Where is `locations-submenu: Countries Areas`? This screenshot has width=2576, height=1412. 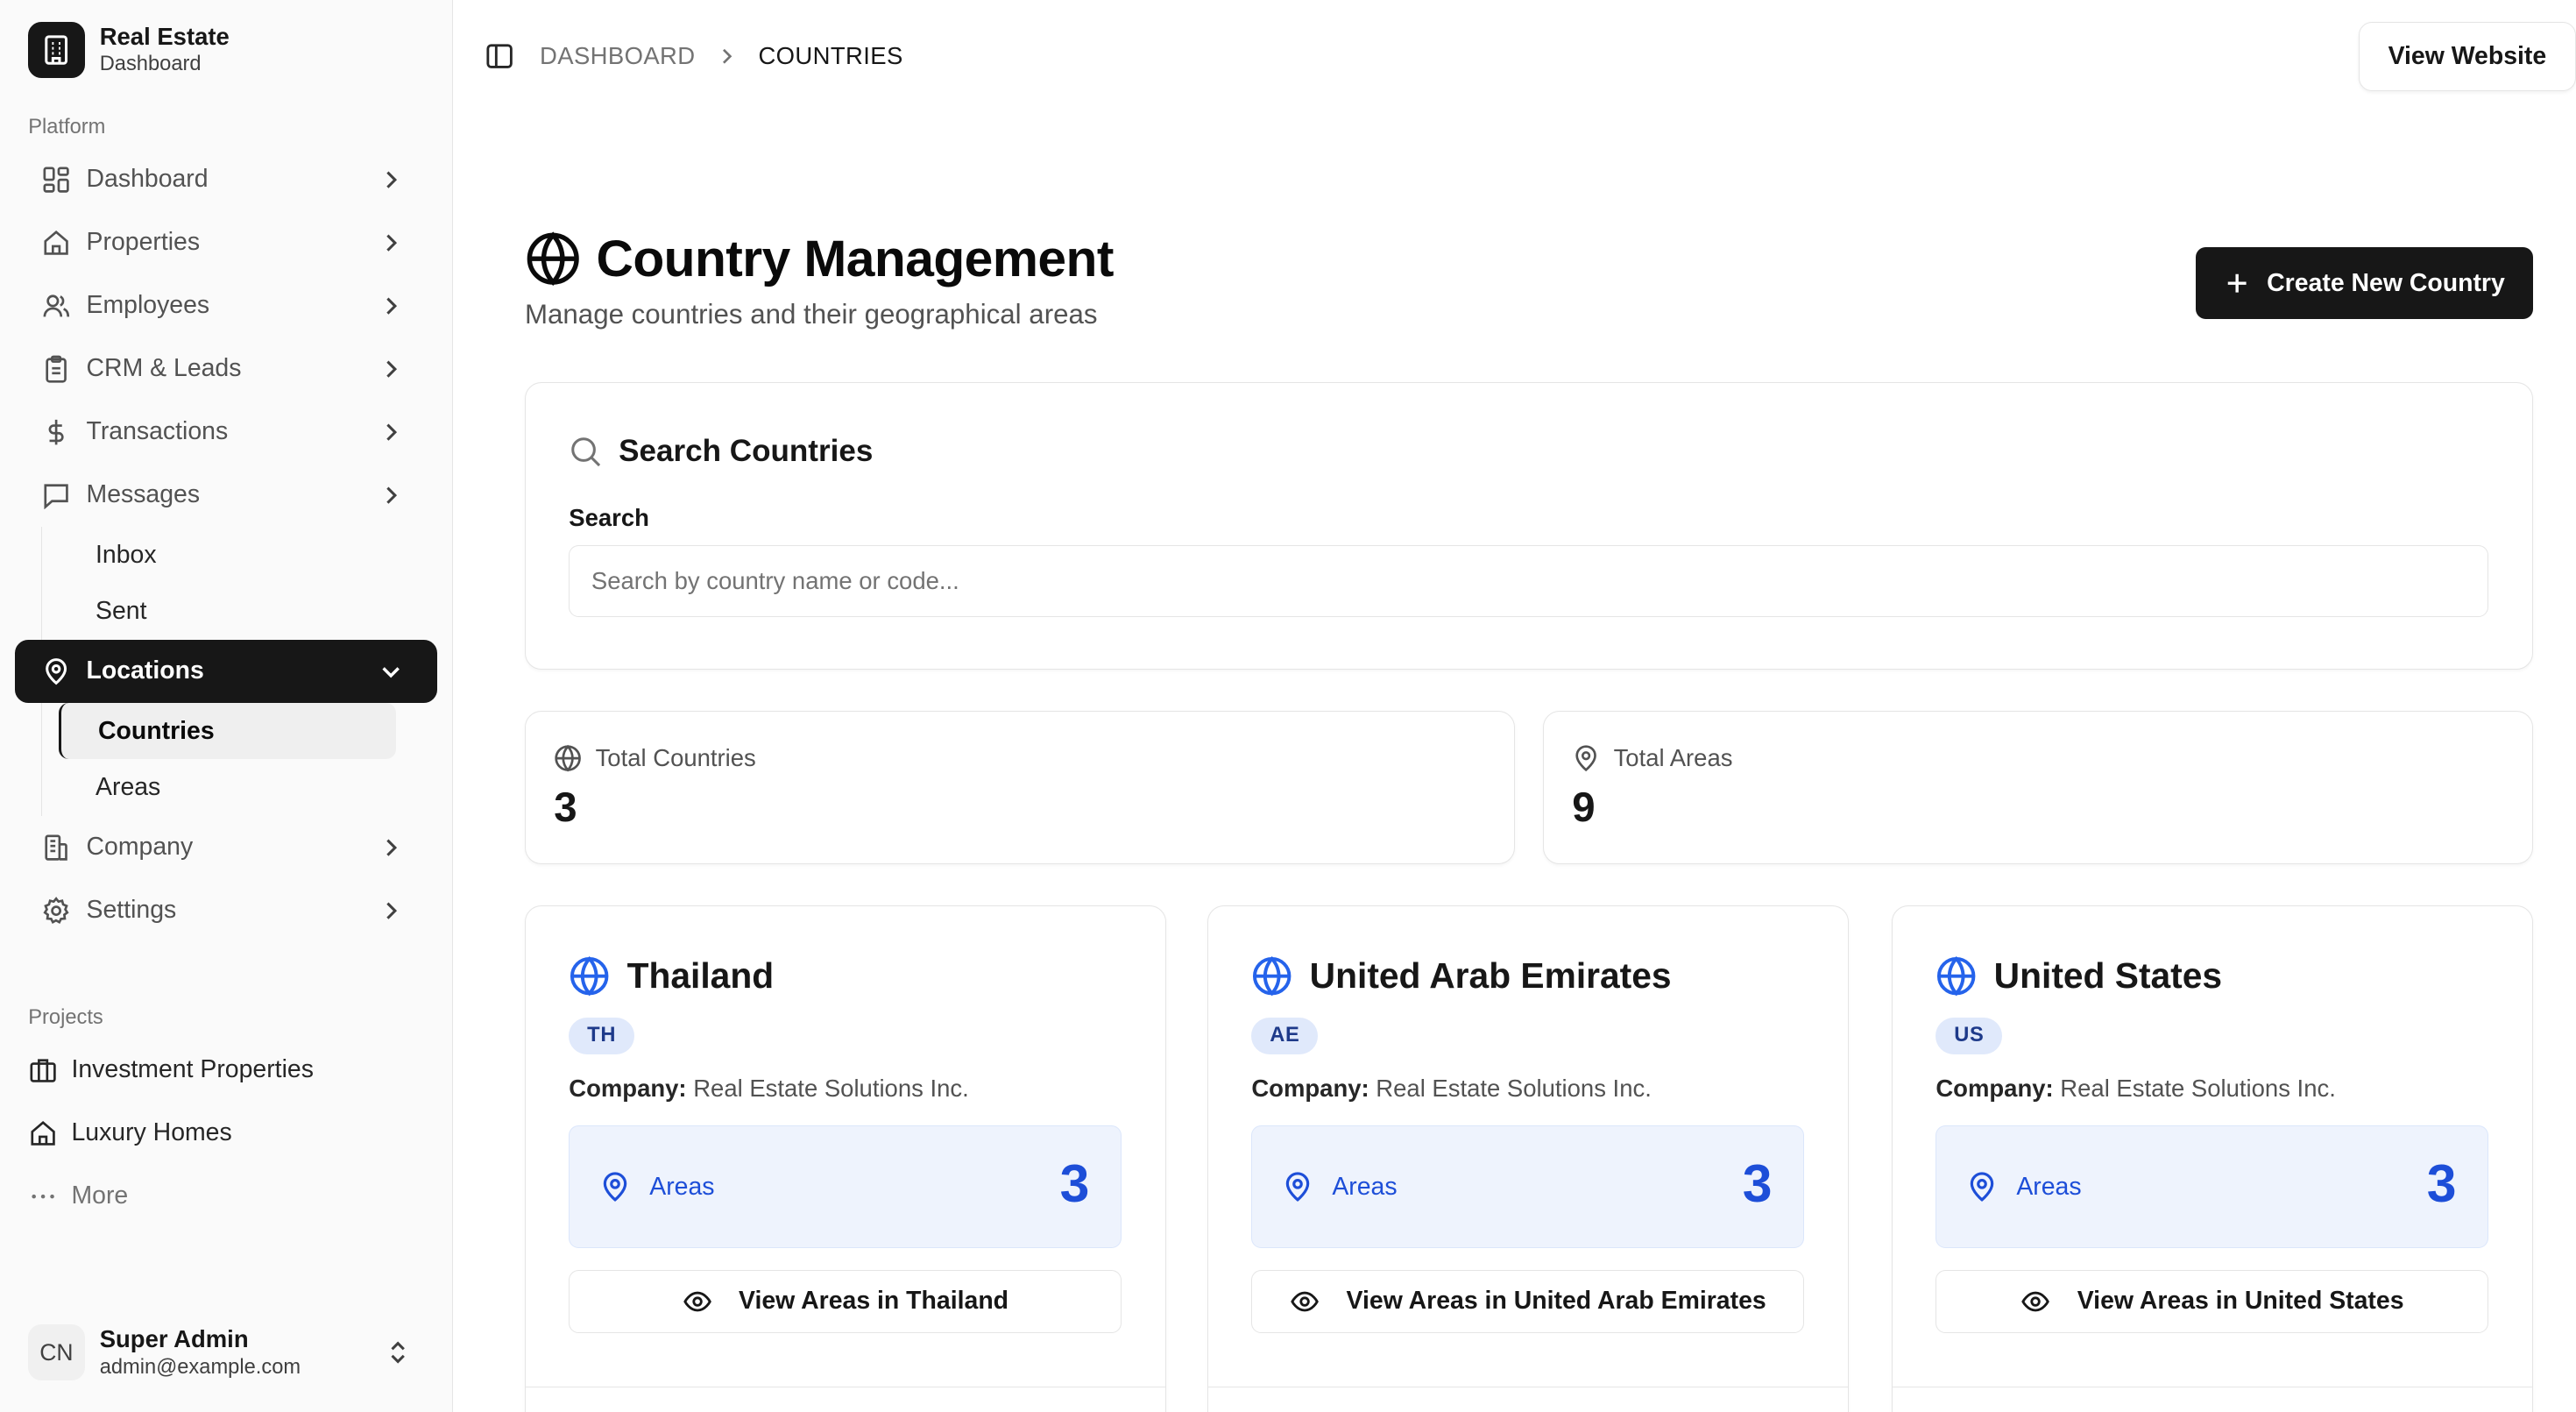 locations-submenu: Countries Areas is located at coordinates (239, 759).